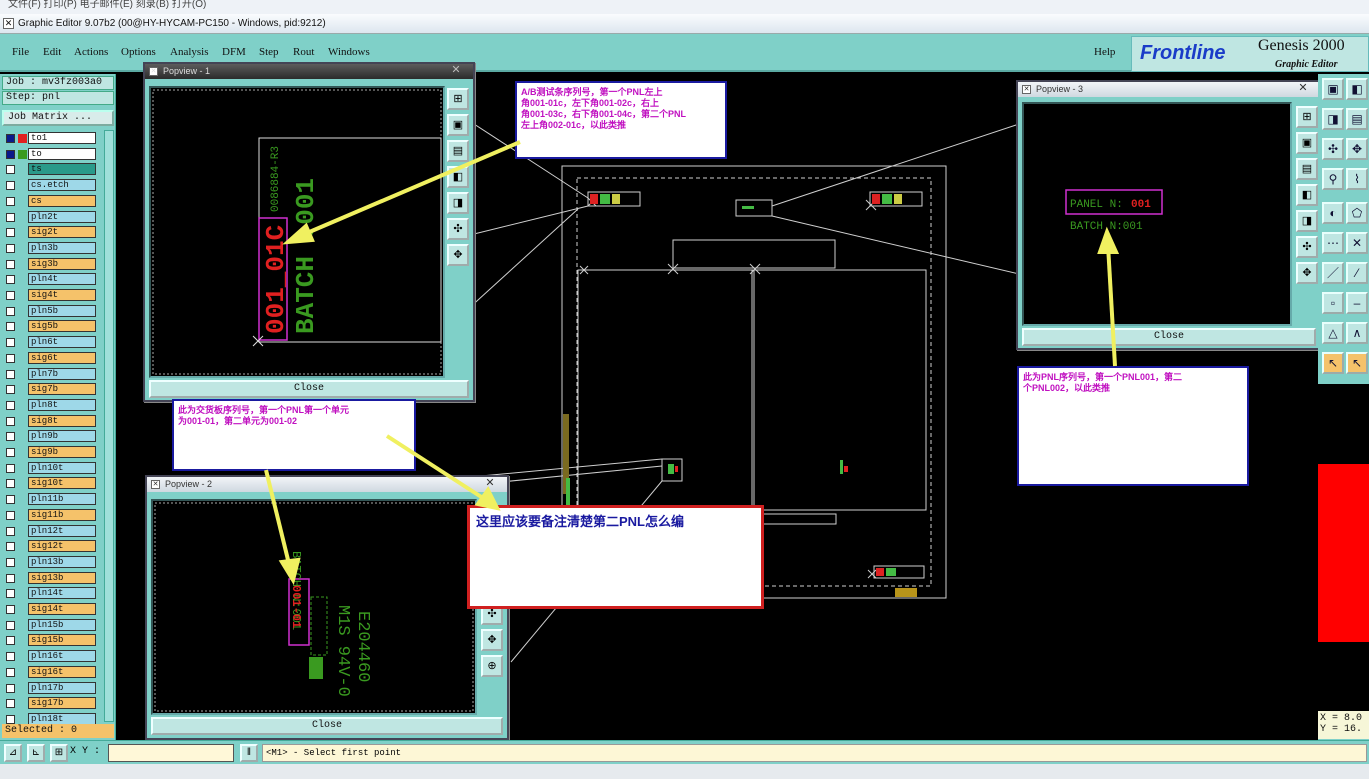 Image resolution: width=1369 pixels, height=779 pixels. What do you see at coordinates (53, 154) in the screenshot?
I see `layer-row: to` at bounding box center [53, 154].